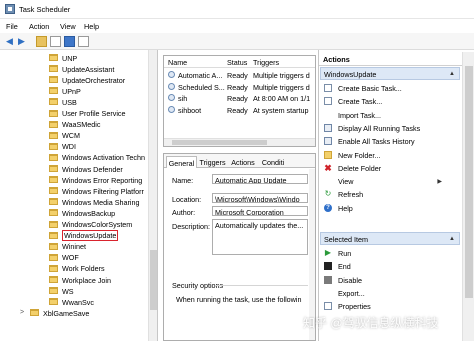 This screenshot has width=474, height=341. I want to click on tree-item-label: WwanSvc, so click(78, 302).